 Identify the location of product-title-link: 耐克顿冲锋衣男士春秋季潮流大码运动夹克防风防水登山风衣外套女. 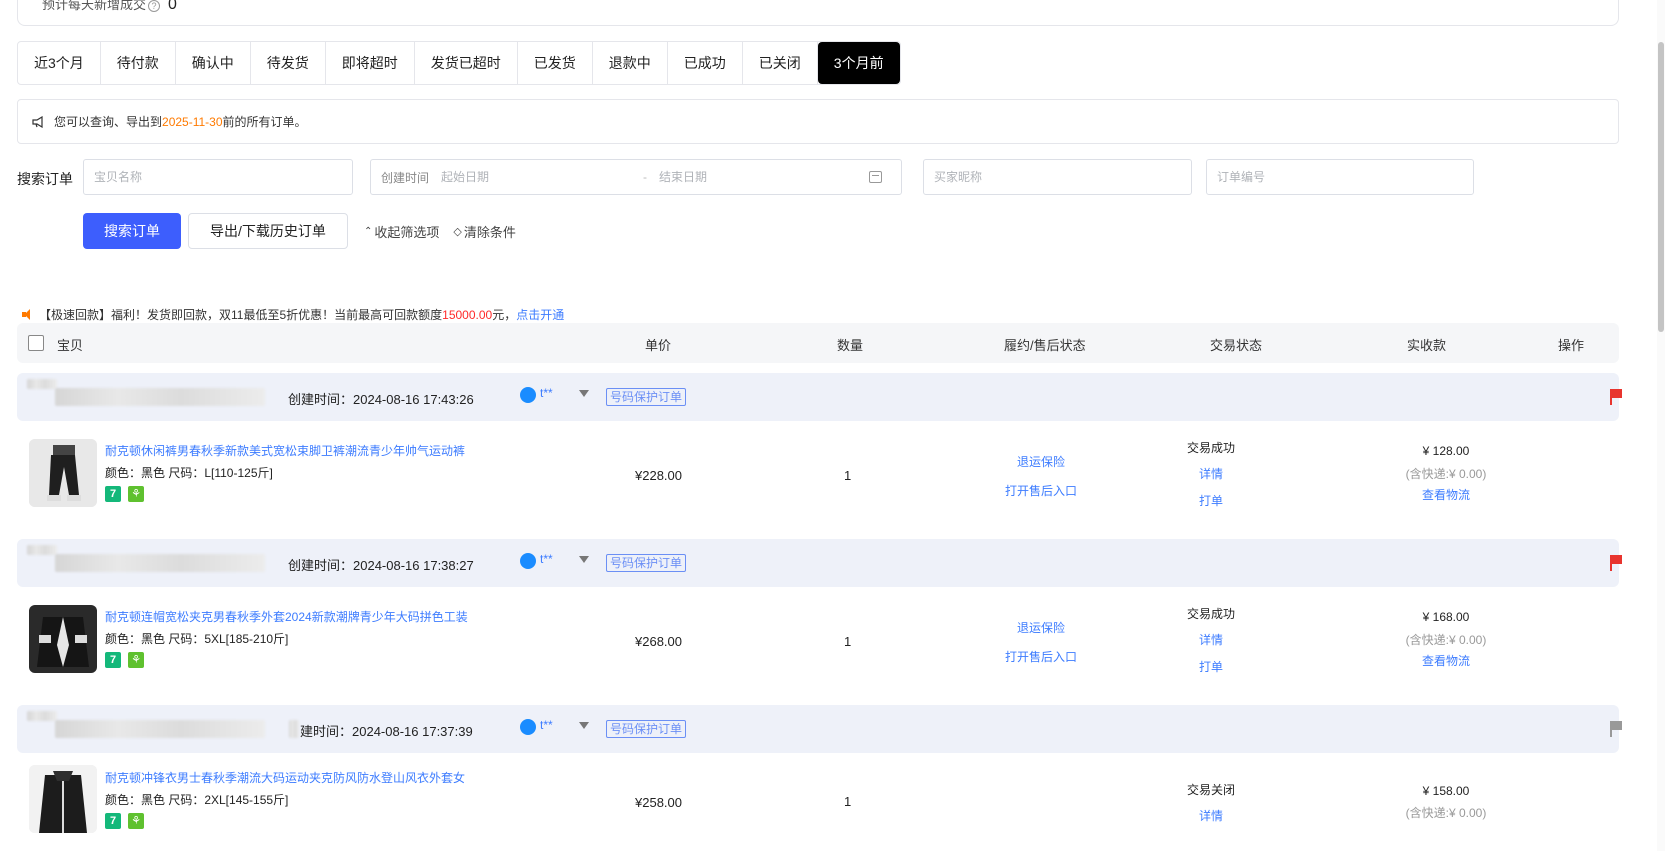
(285, 777).